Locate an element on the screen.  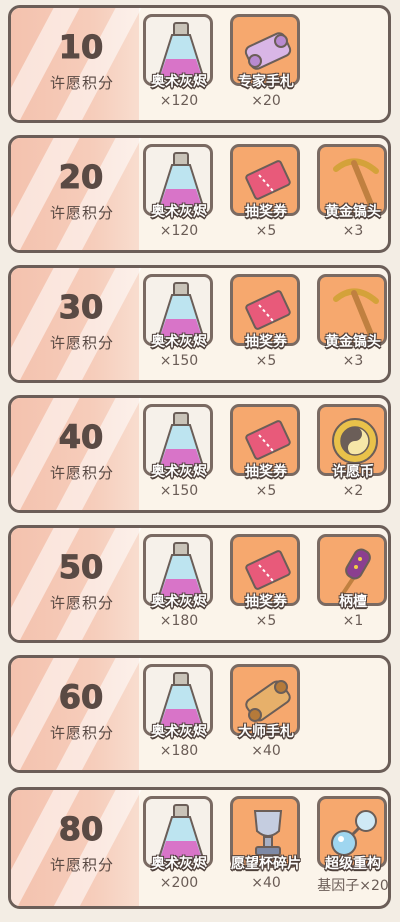
reward-quantity: ×2 is located at coordinates (353, 491).